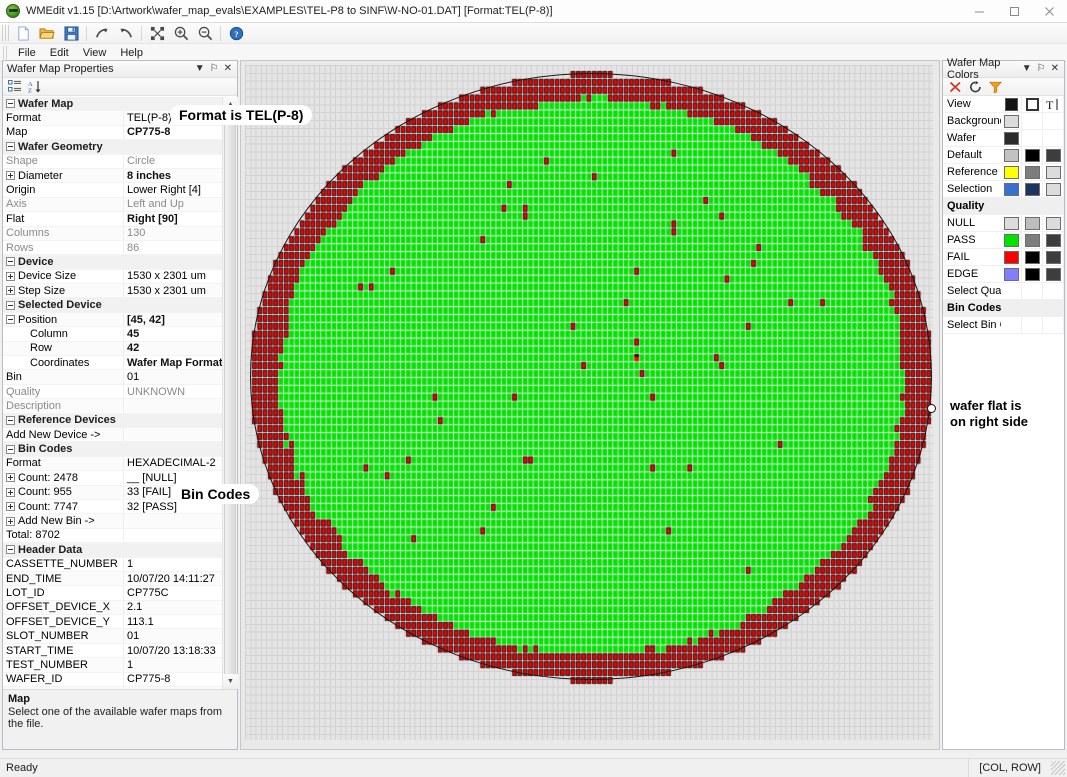 The height and width of the screenshot is (777, 1067). What do you see at coordinates (35, 86) in the screenshot?
I see `sort-alpha-icon: A Z` at bounding box center [35, 86].